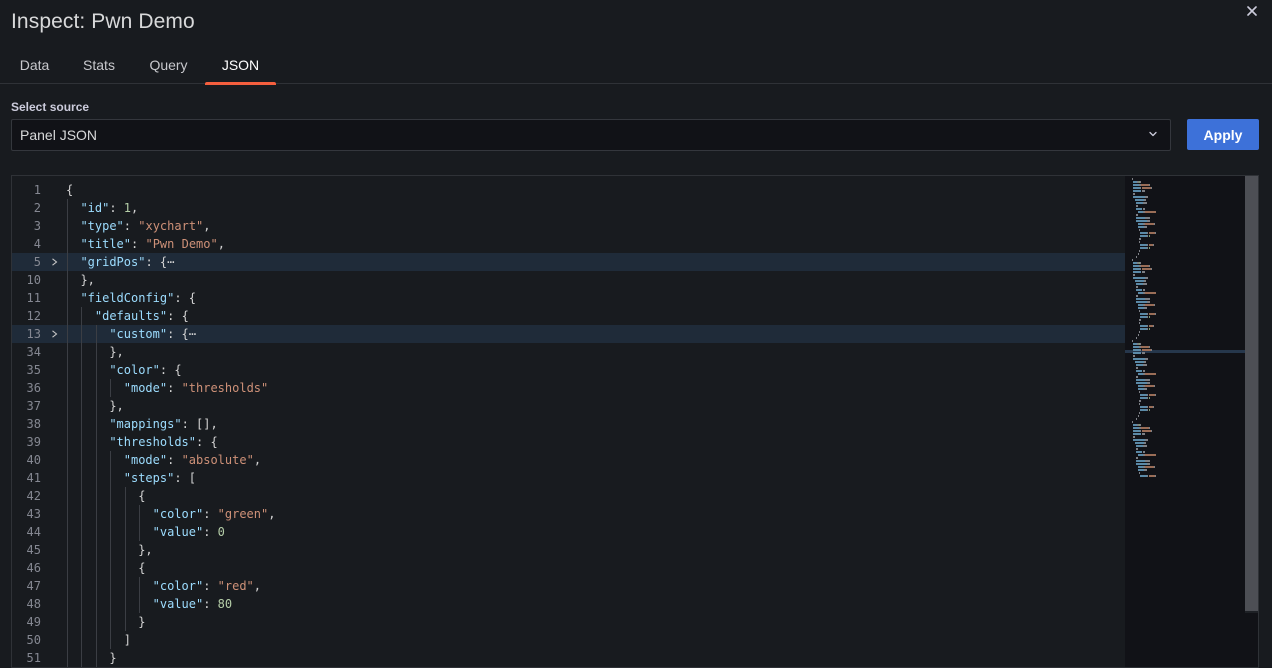 The image size is (1272, 668). I want to click on code-text: "type": "xychart",, so click(145, 226).